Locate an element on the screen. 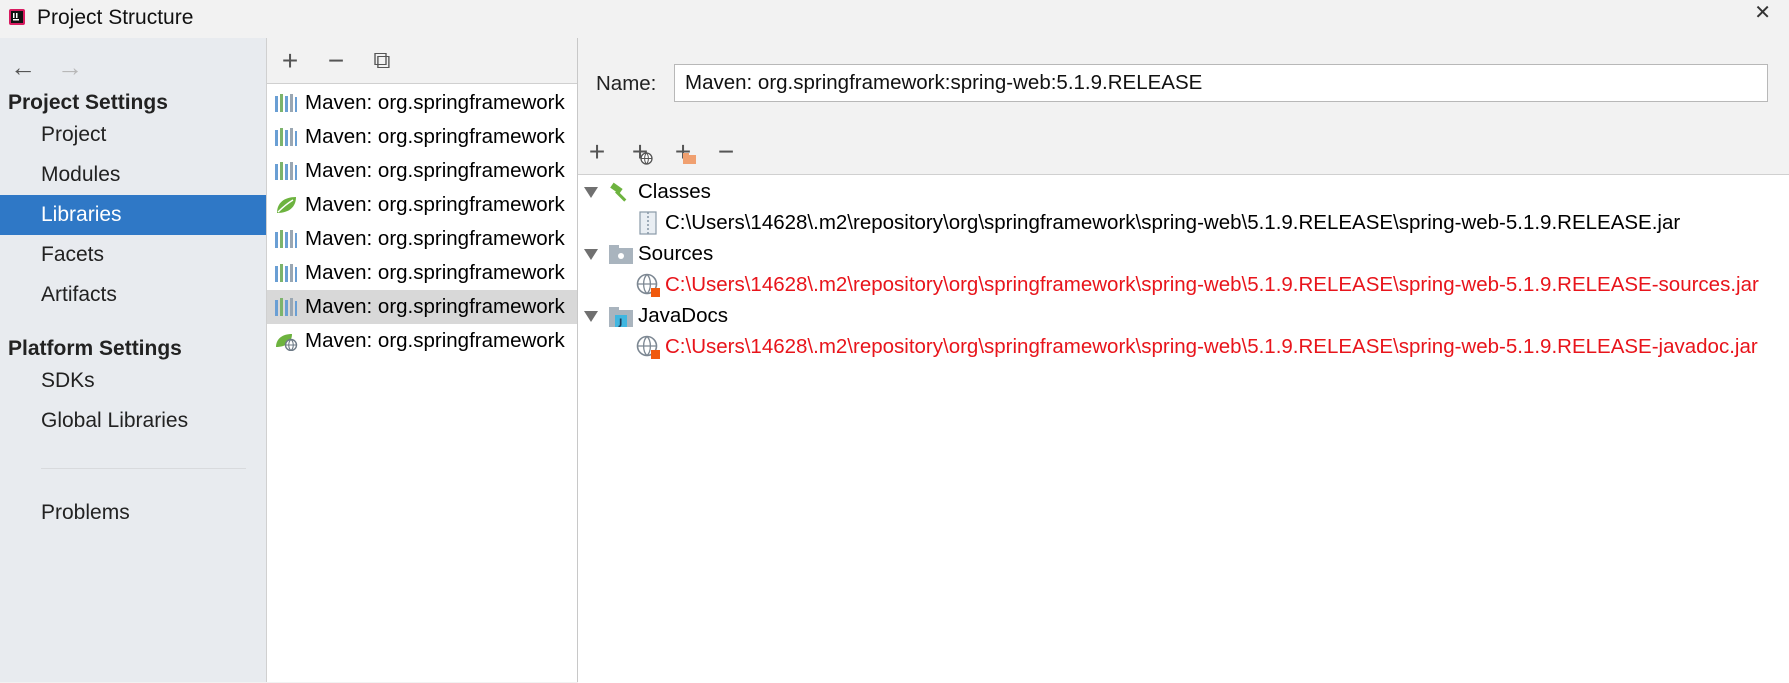 This screenshot has height=683, width=1789. sidebar-divider is located at coordinates (143, 468).